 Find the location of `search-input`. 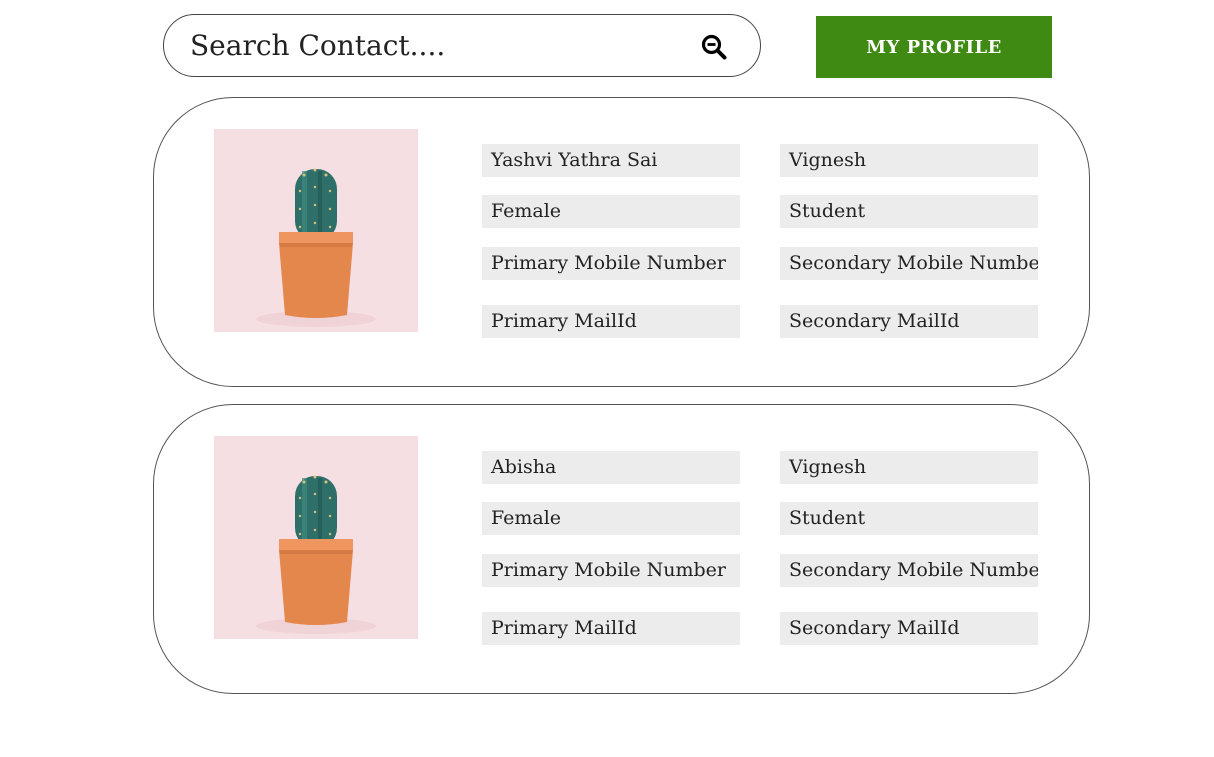

search-input is located at coordinates (430, 45).